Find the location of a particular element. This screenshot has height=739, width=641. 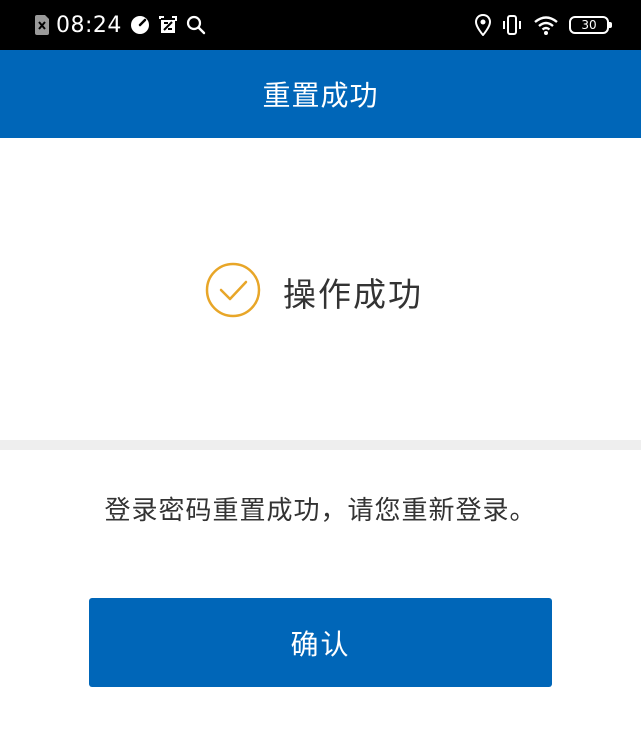

vibrate-icon is located at coordinates (512, 25).